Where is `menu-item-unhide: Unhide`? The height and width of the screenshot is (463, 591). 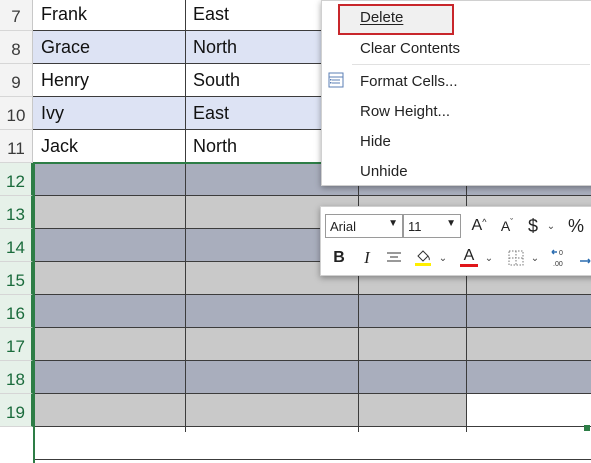
menu-item-unhide: Unhide is located at coordinates (384, 171).